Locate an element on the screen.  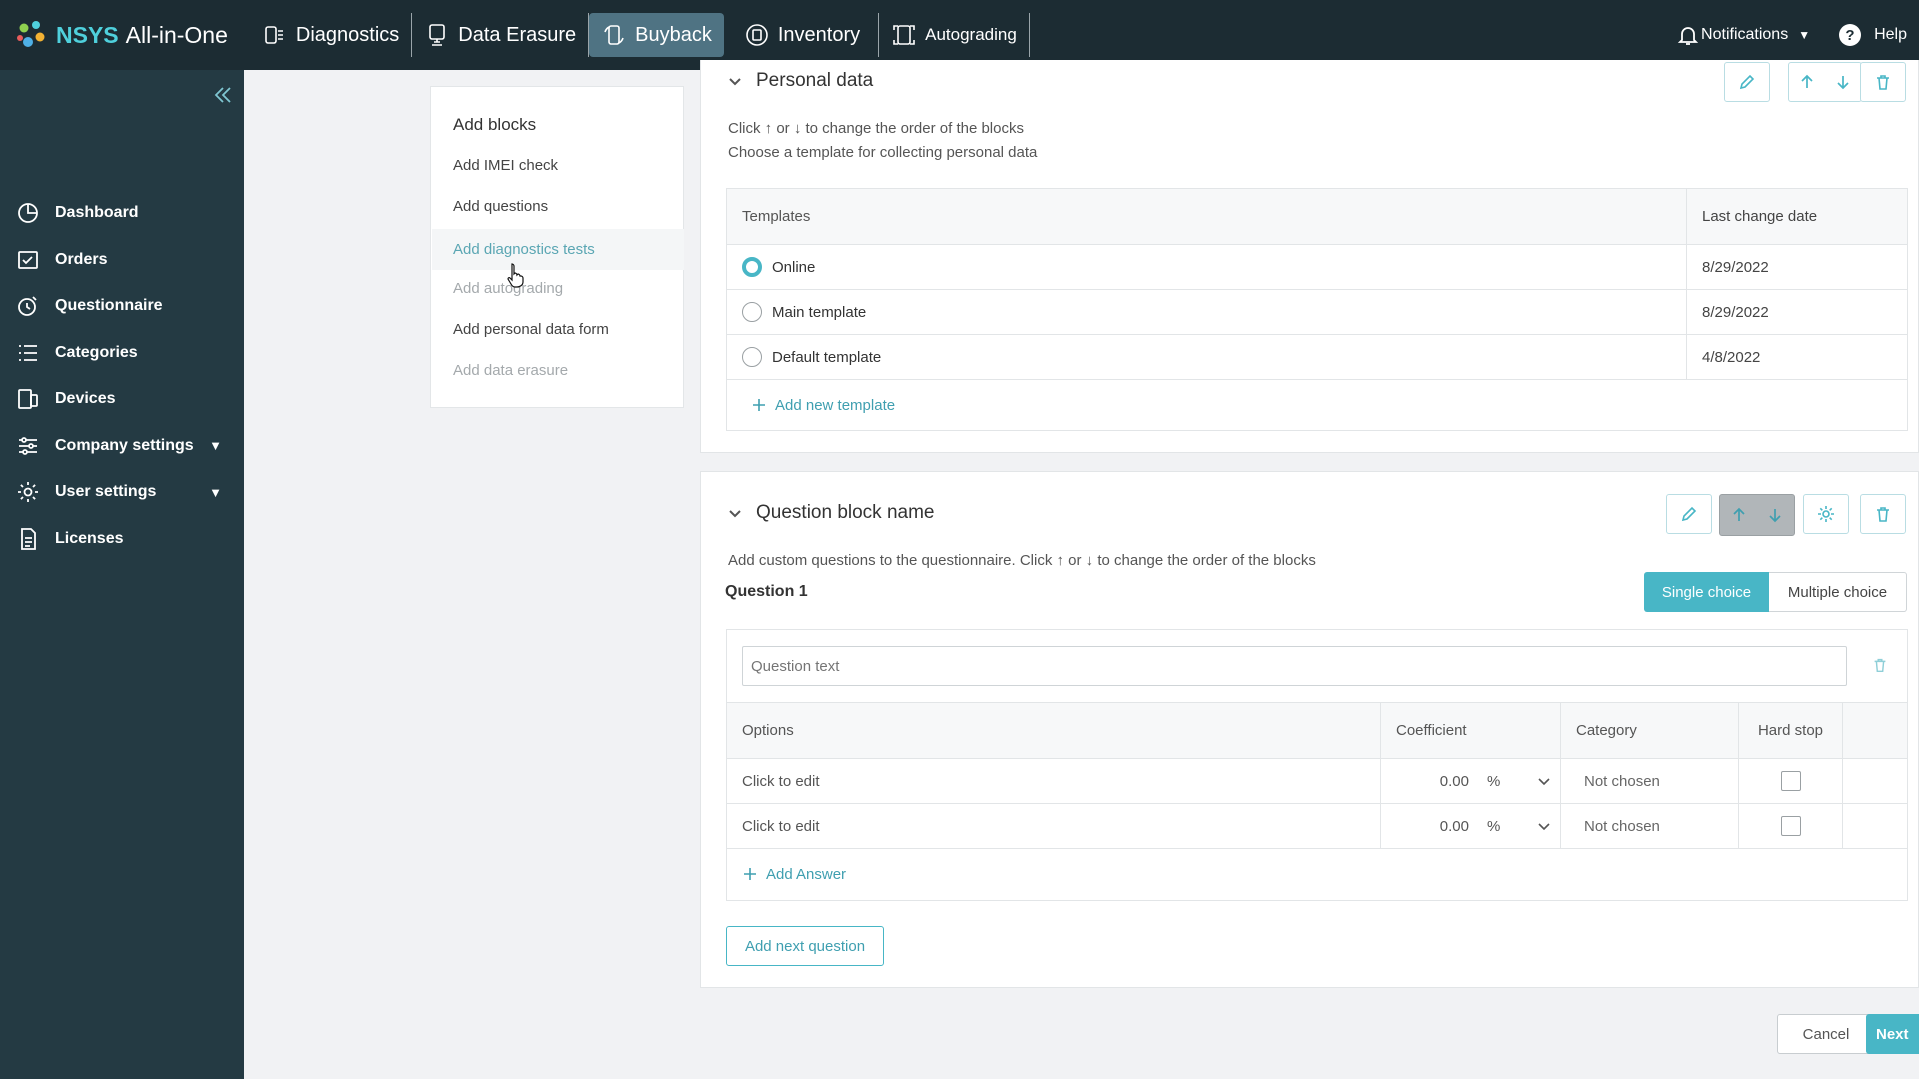
coefficient-column-header: Coefficient is located at coordinates (1471, 730).